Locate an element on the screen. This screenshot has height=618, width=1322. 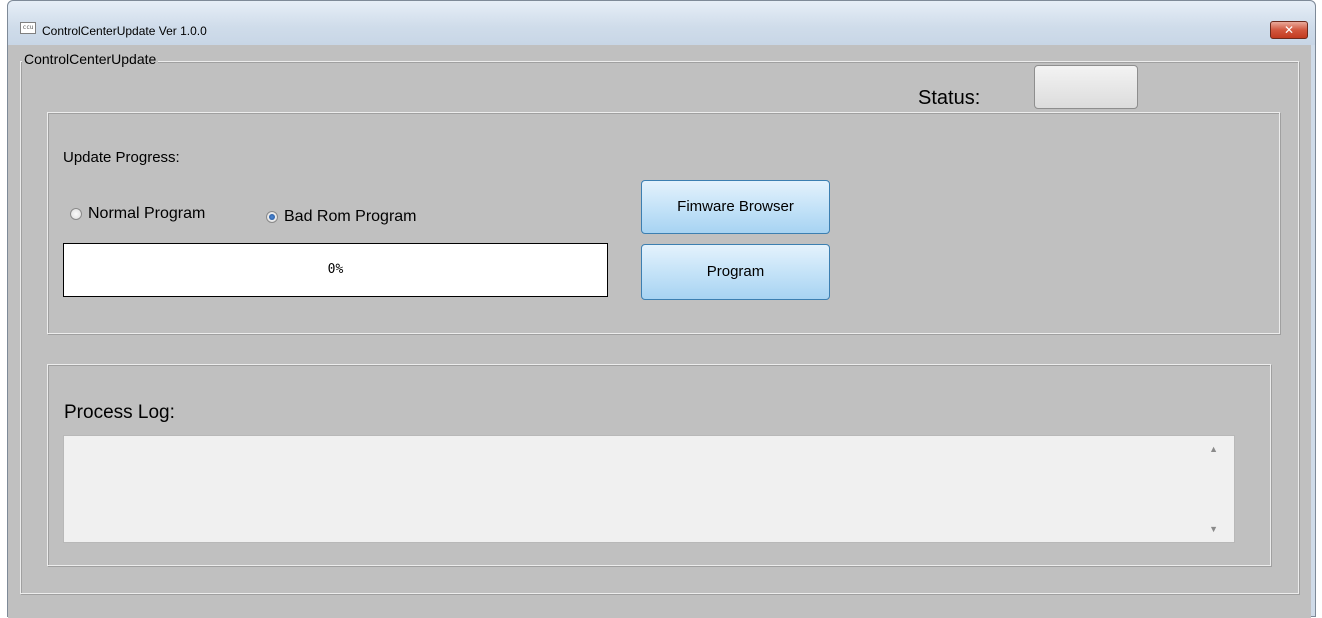
bad-rom-program-label: Bad Rom Program is located at coordinates (350, 216).